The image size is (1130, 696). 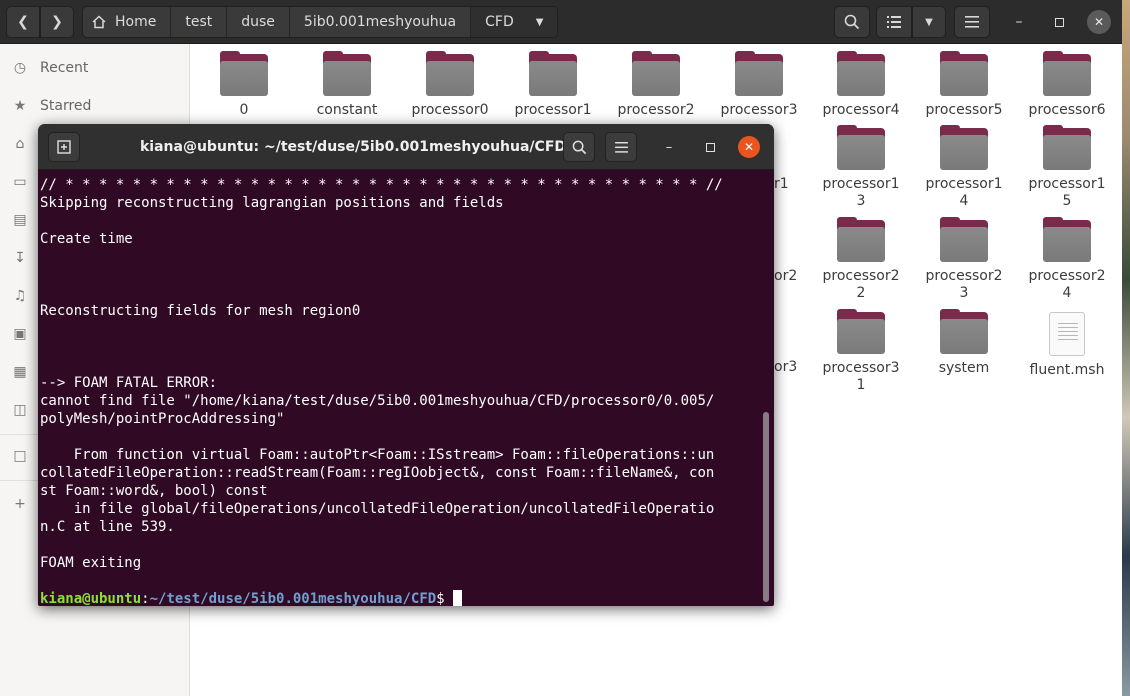 I want to click on terminal-line: st Foam::word&, bool) const, so click(x=154, y=491).